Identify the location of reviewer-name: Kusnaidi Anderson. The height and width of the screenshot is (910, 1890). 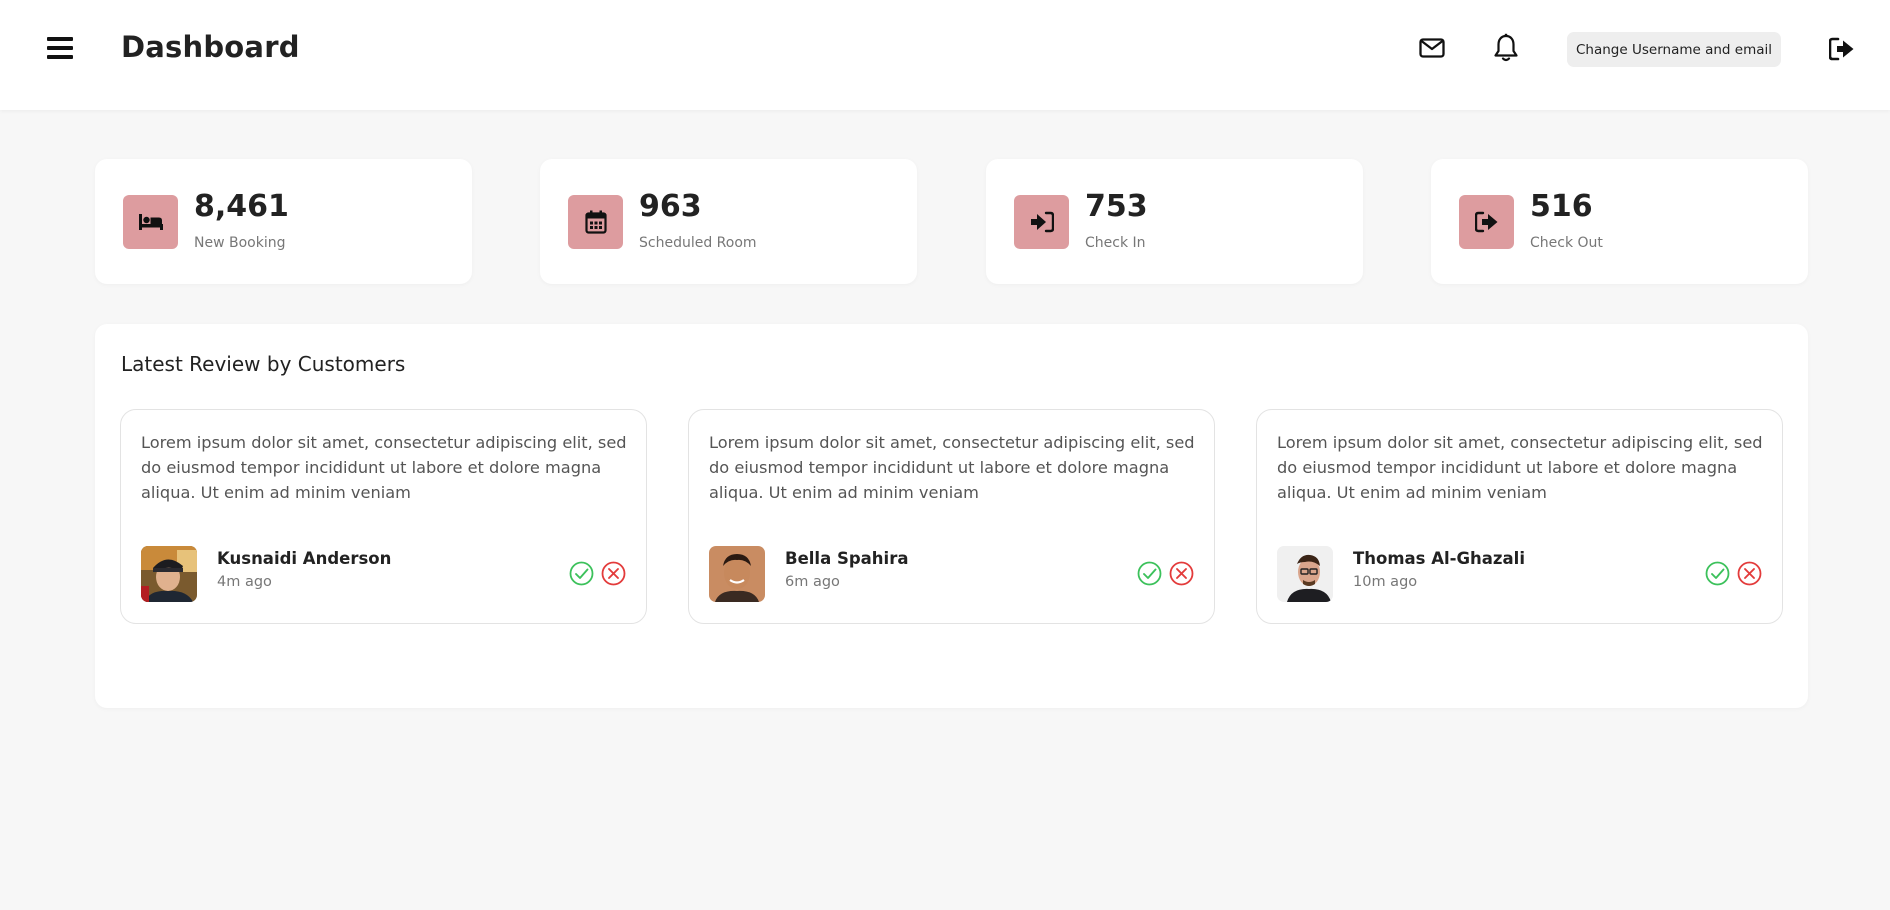
(304, 558).